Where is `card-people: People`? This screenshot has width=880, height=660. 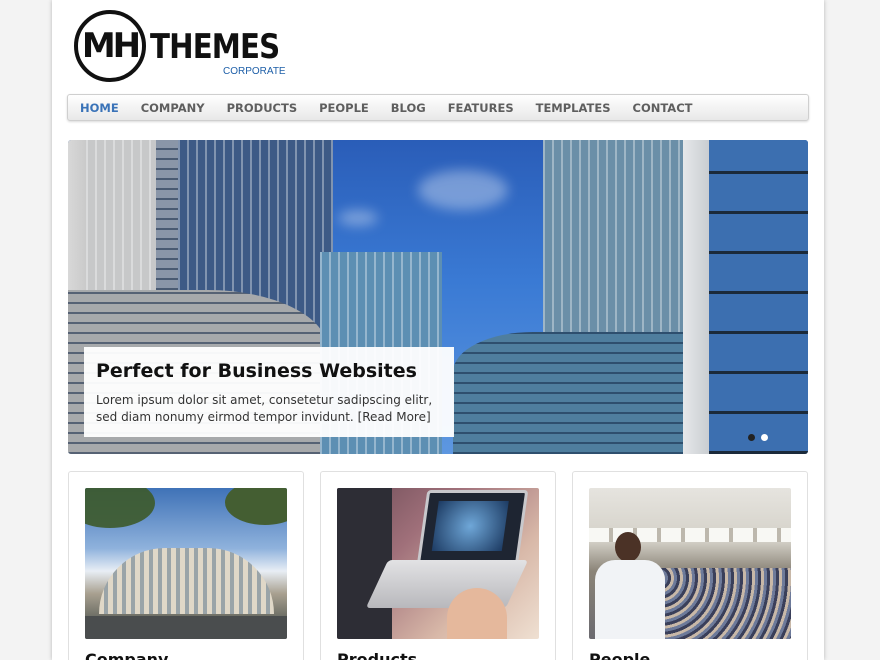
card-people: People is located at coordinates (690, 565).